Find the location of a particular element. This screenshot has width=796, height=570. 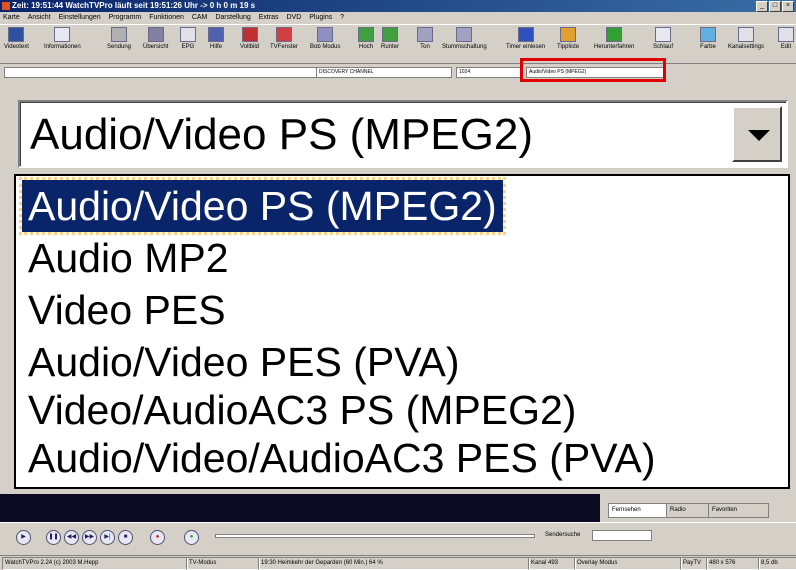

menu-einstellungen: Einstellungen is located at coordinates (80, 17).